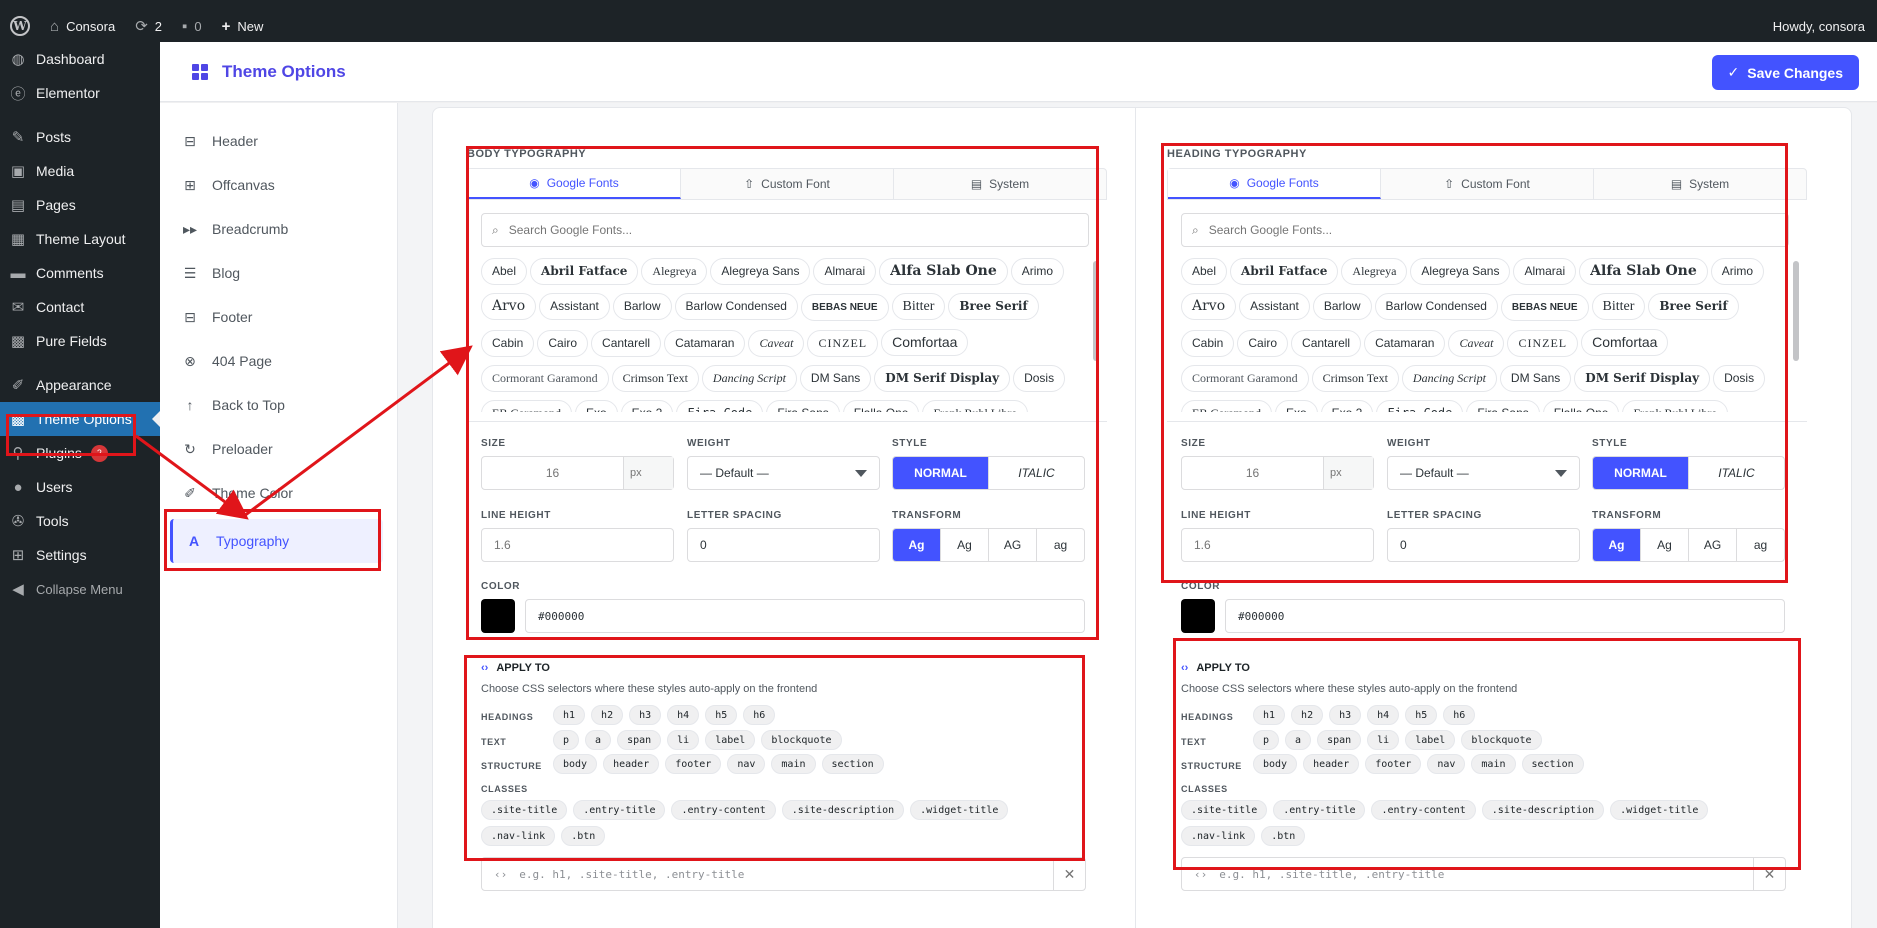 This screenshot has width=1877, height=928. I want to click on font-chip: EB Garamond, so click(1226, 406).